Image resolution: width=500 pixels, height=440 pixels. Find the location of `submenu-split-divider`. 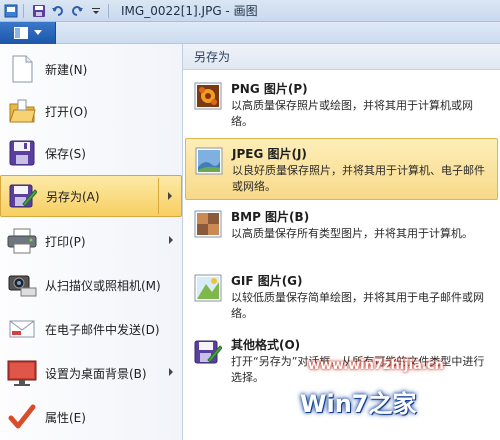

submenu-split-divider is located at coordinates (158, 196).